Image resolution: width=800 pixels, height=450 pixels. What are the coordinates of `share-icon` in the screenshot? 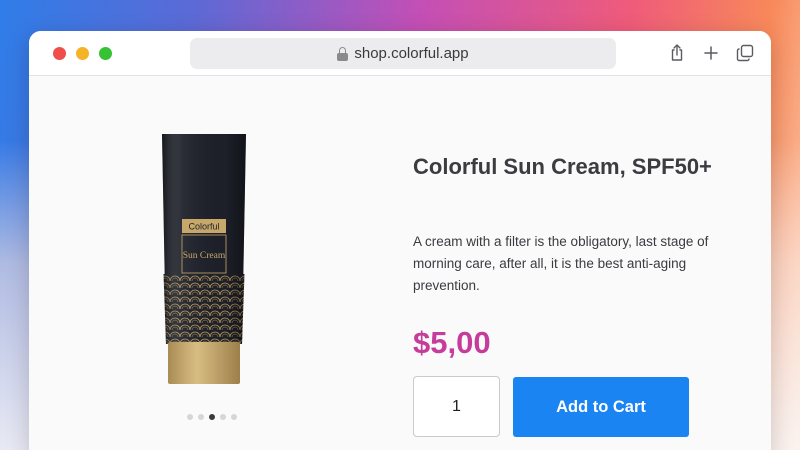 It's located at (677, 53).